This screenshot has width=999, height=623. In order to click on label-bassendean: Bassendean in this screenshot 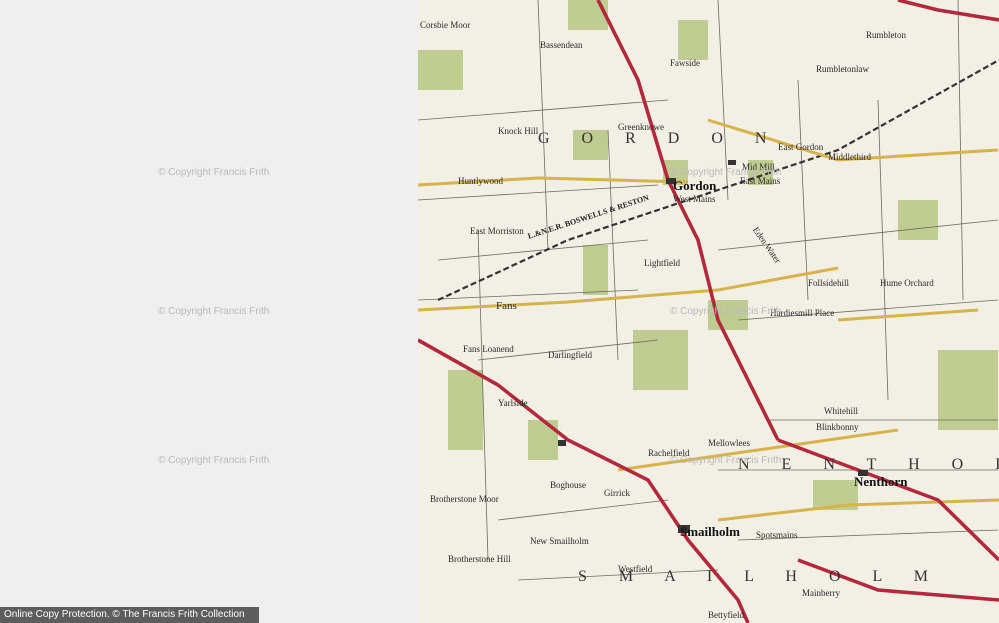, I will do `click(561, 45)`.